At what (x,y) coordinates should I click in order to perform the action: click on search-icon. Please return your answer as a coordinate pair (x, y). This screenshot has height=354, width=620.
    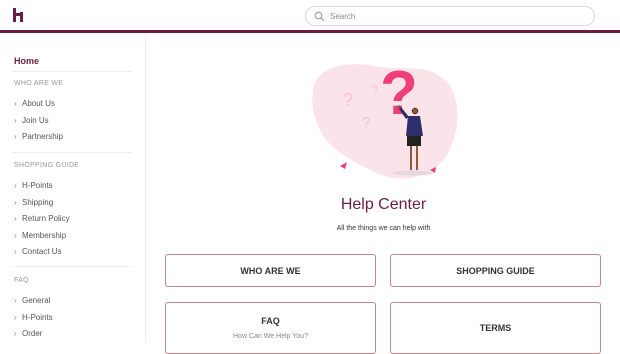
    Looking at the image, I should click on (319, 16).